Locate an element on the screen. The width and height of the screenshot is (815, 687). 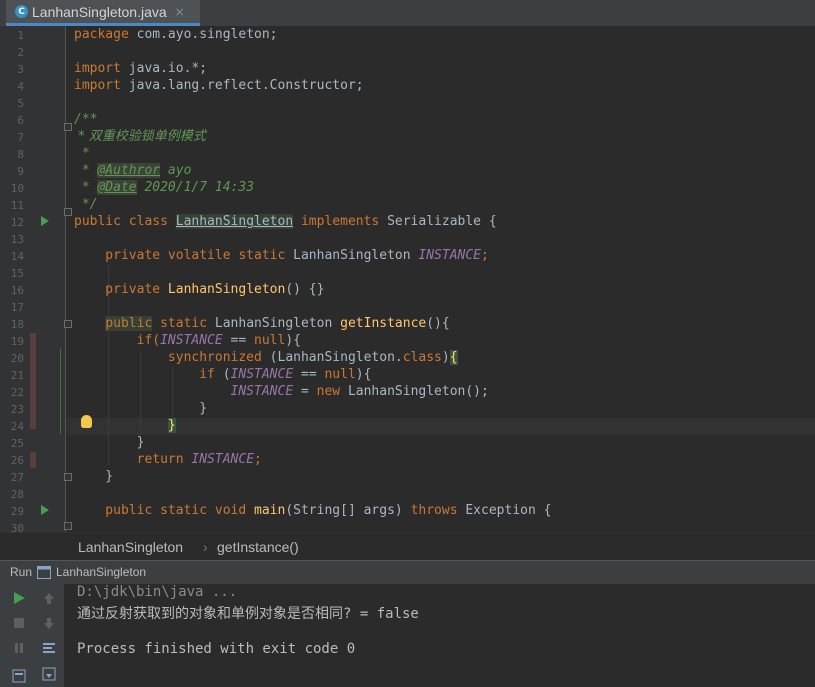
close-tab-icon: × is located at coordinates (180, 12).